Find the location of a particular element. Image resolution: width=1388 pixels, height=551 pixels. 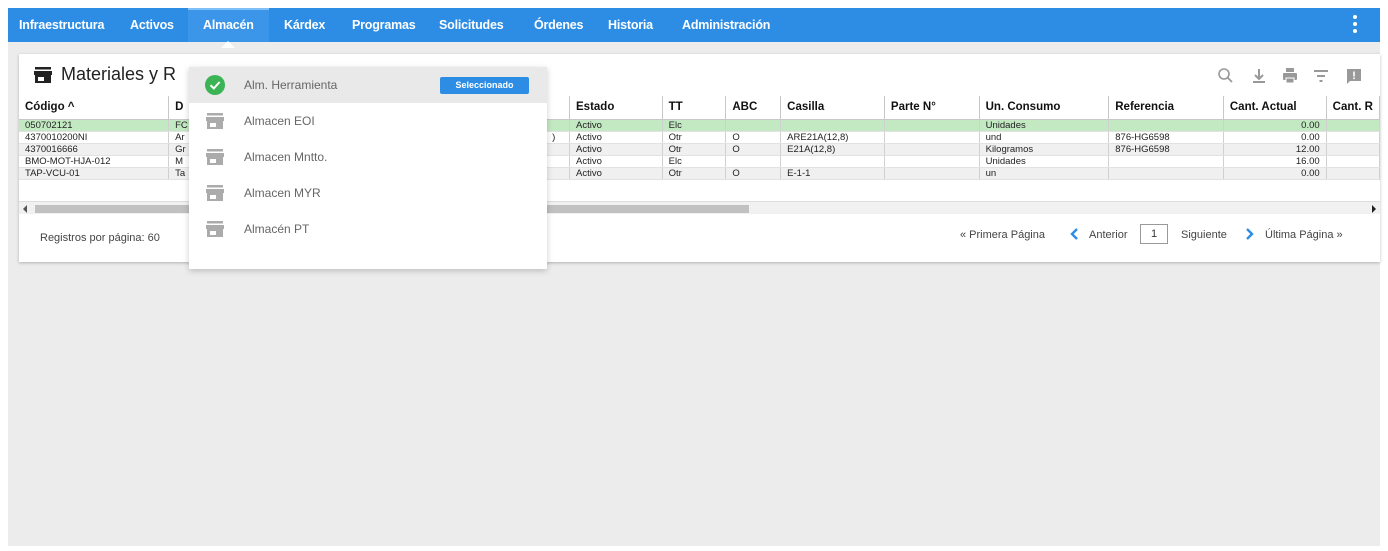

last-page-link: Última Página » is located at coordinates (1304, 235).